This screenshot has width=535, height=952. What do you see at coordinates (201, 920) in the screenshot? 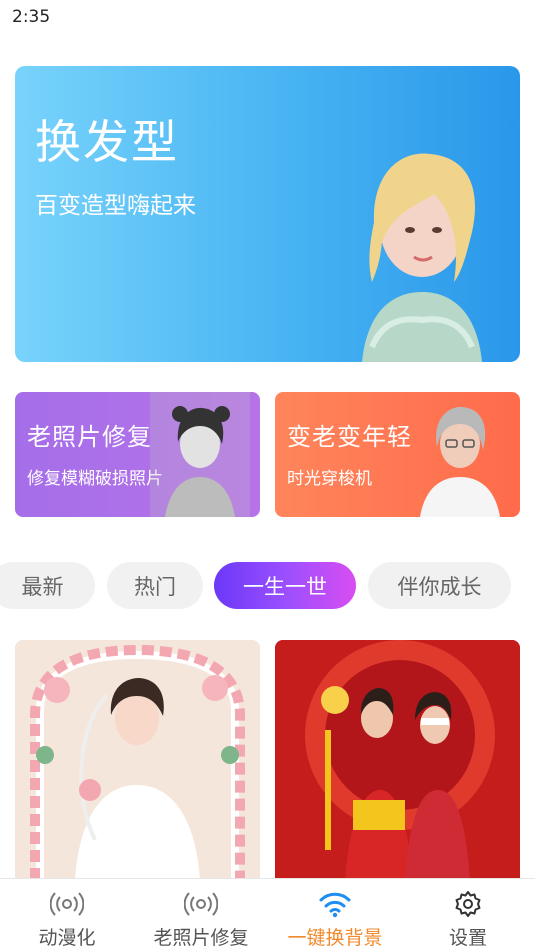
I see `nav-old-photo: 老照片修复` at bounding box center [201, 920].